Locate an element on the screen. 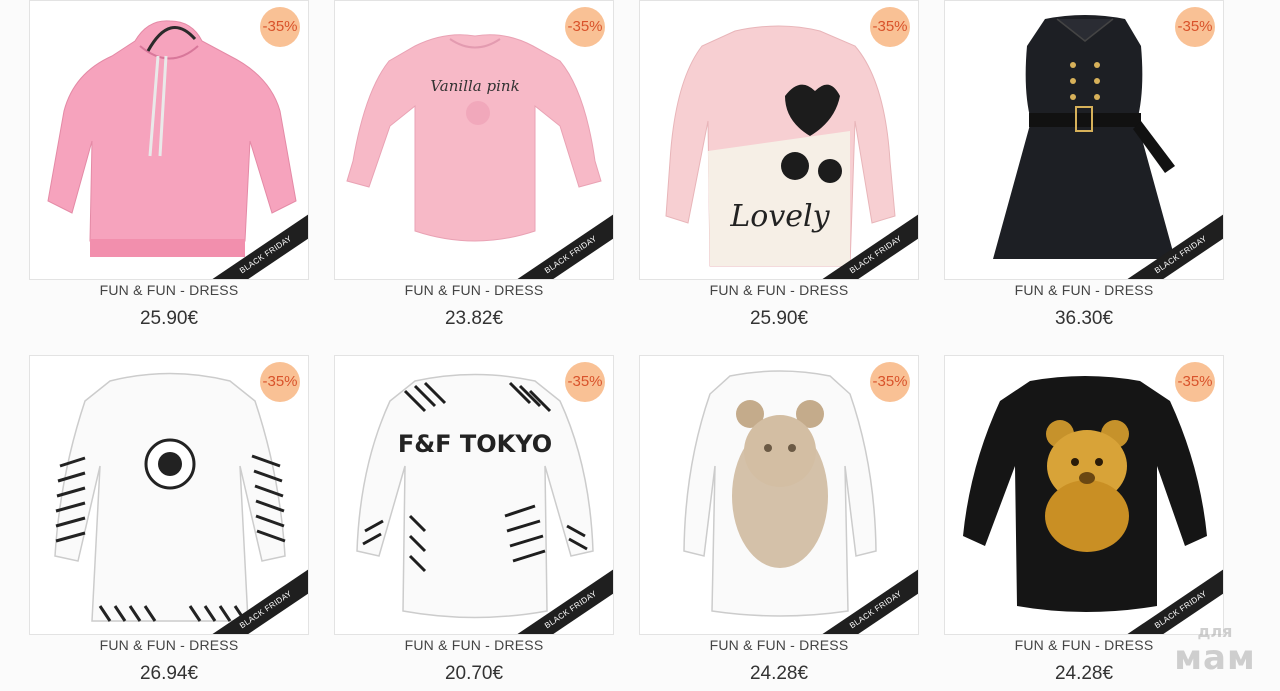  product-image: Lovely -35% BLACK FRIDAY is located at coordinates (779, 140).